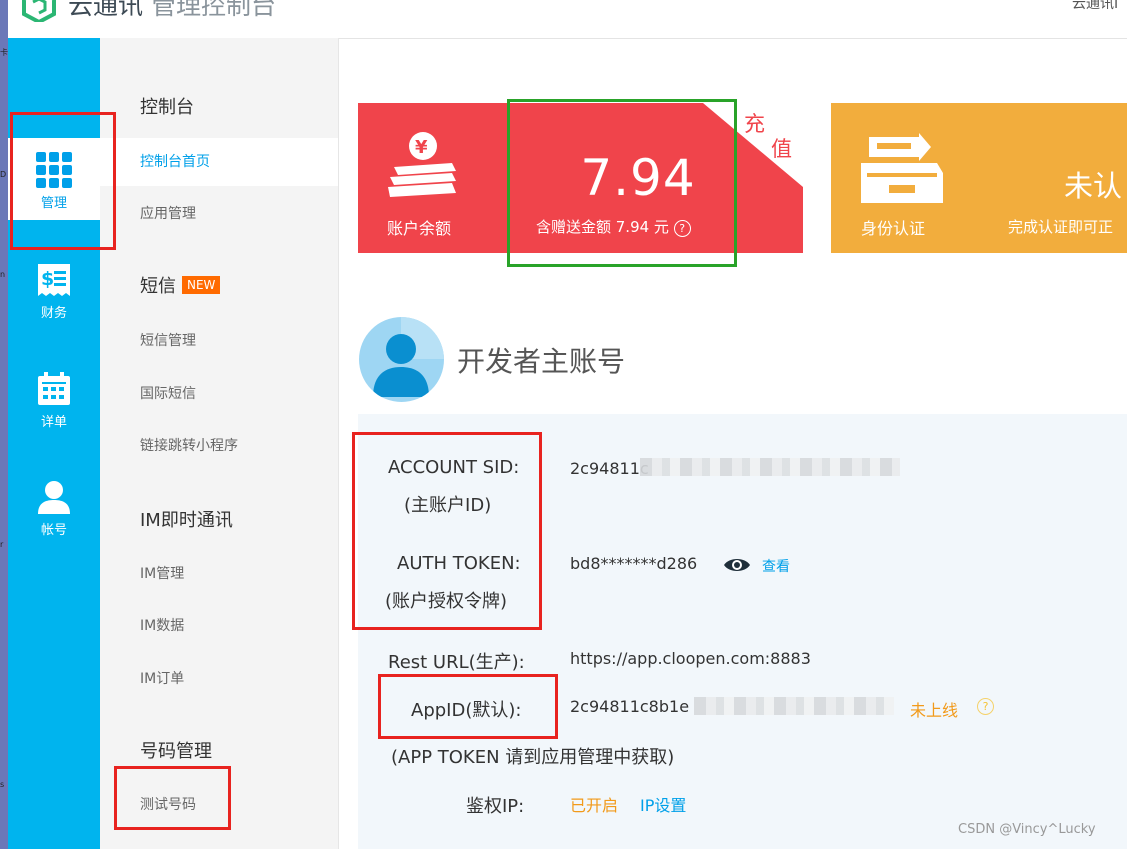  I want to click on auth-ip-status: 已开启, so click(594, 805).